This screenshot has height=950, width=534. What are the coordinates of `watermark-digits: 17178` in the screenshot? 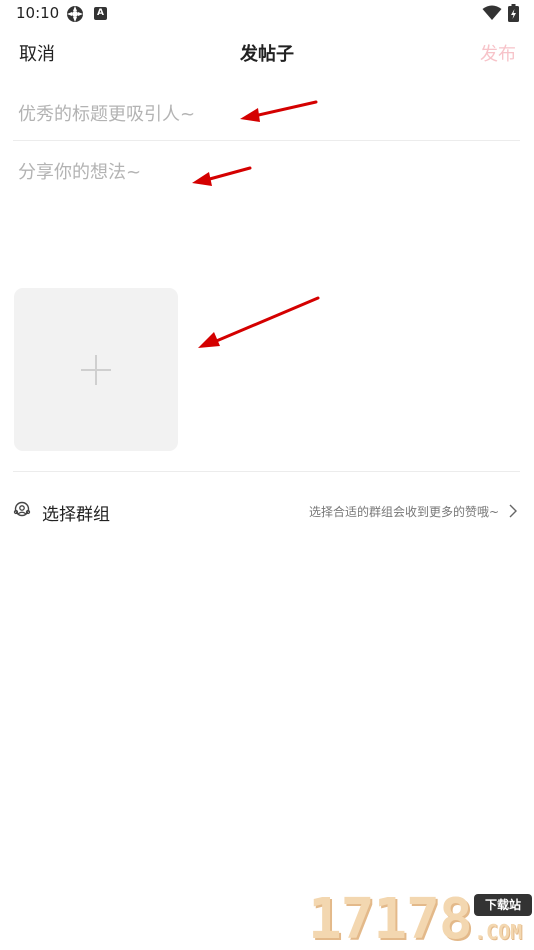 It's located at (390, 918).